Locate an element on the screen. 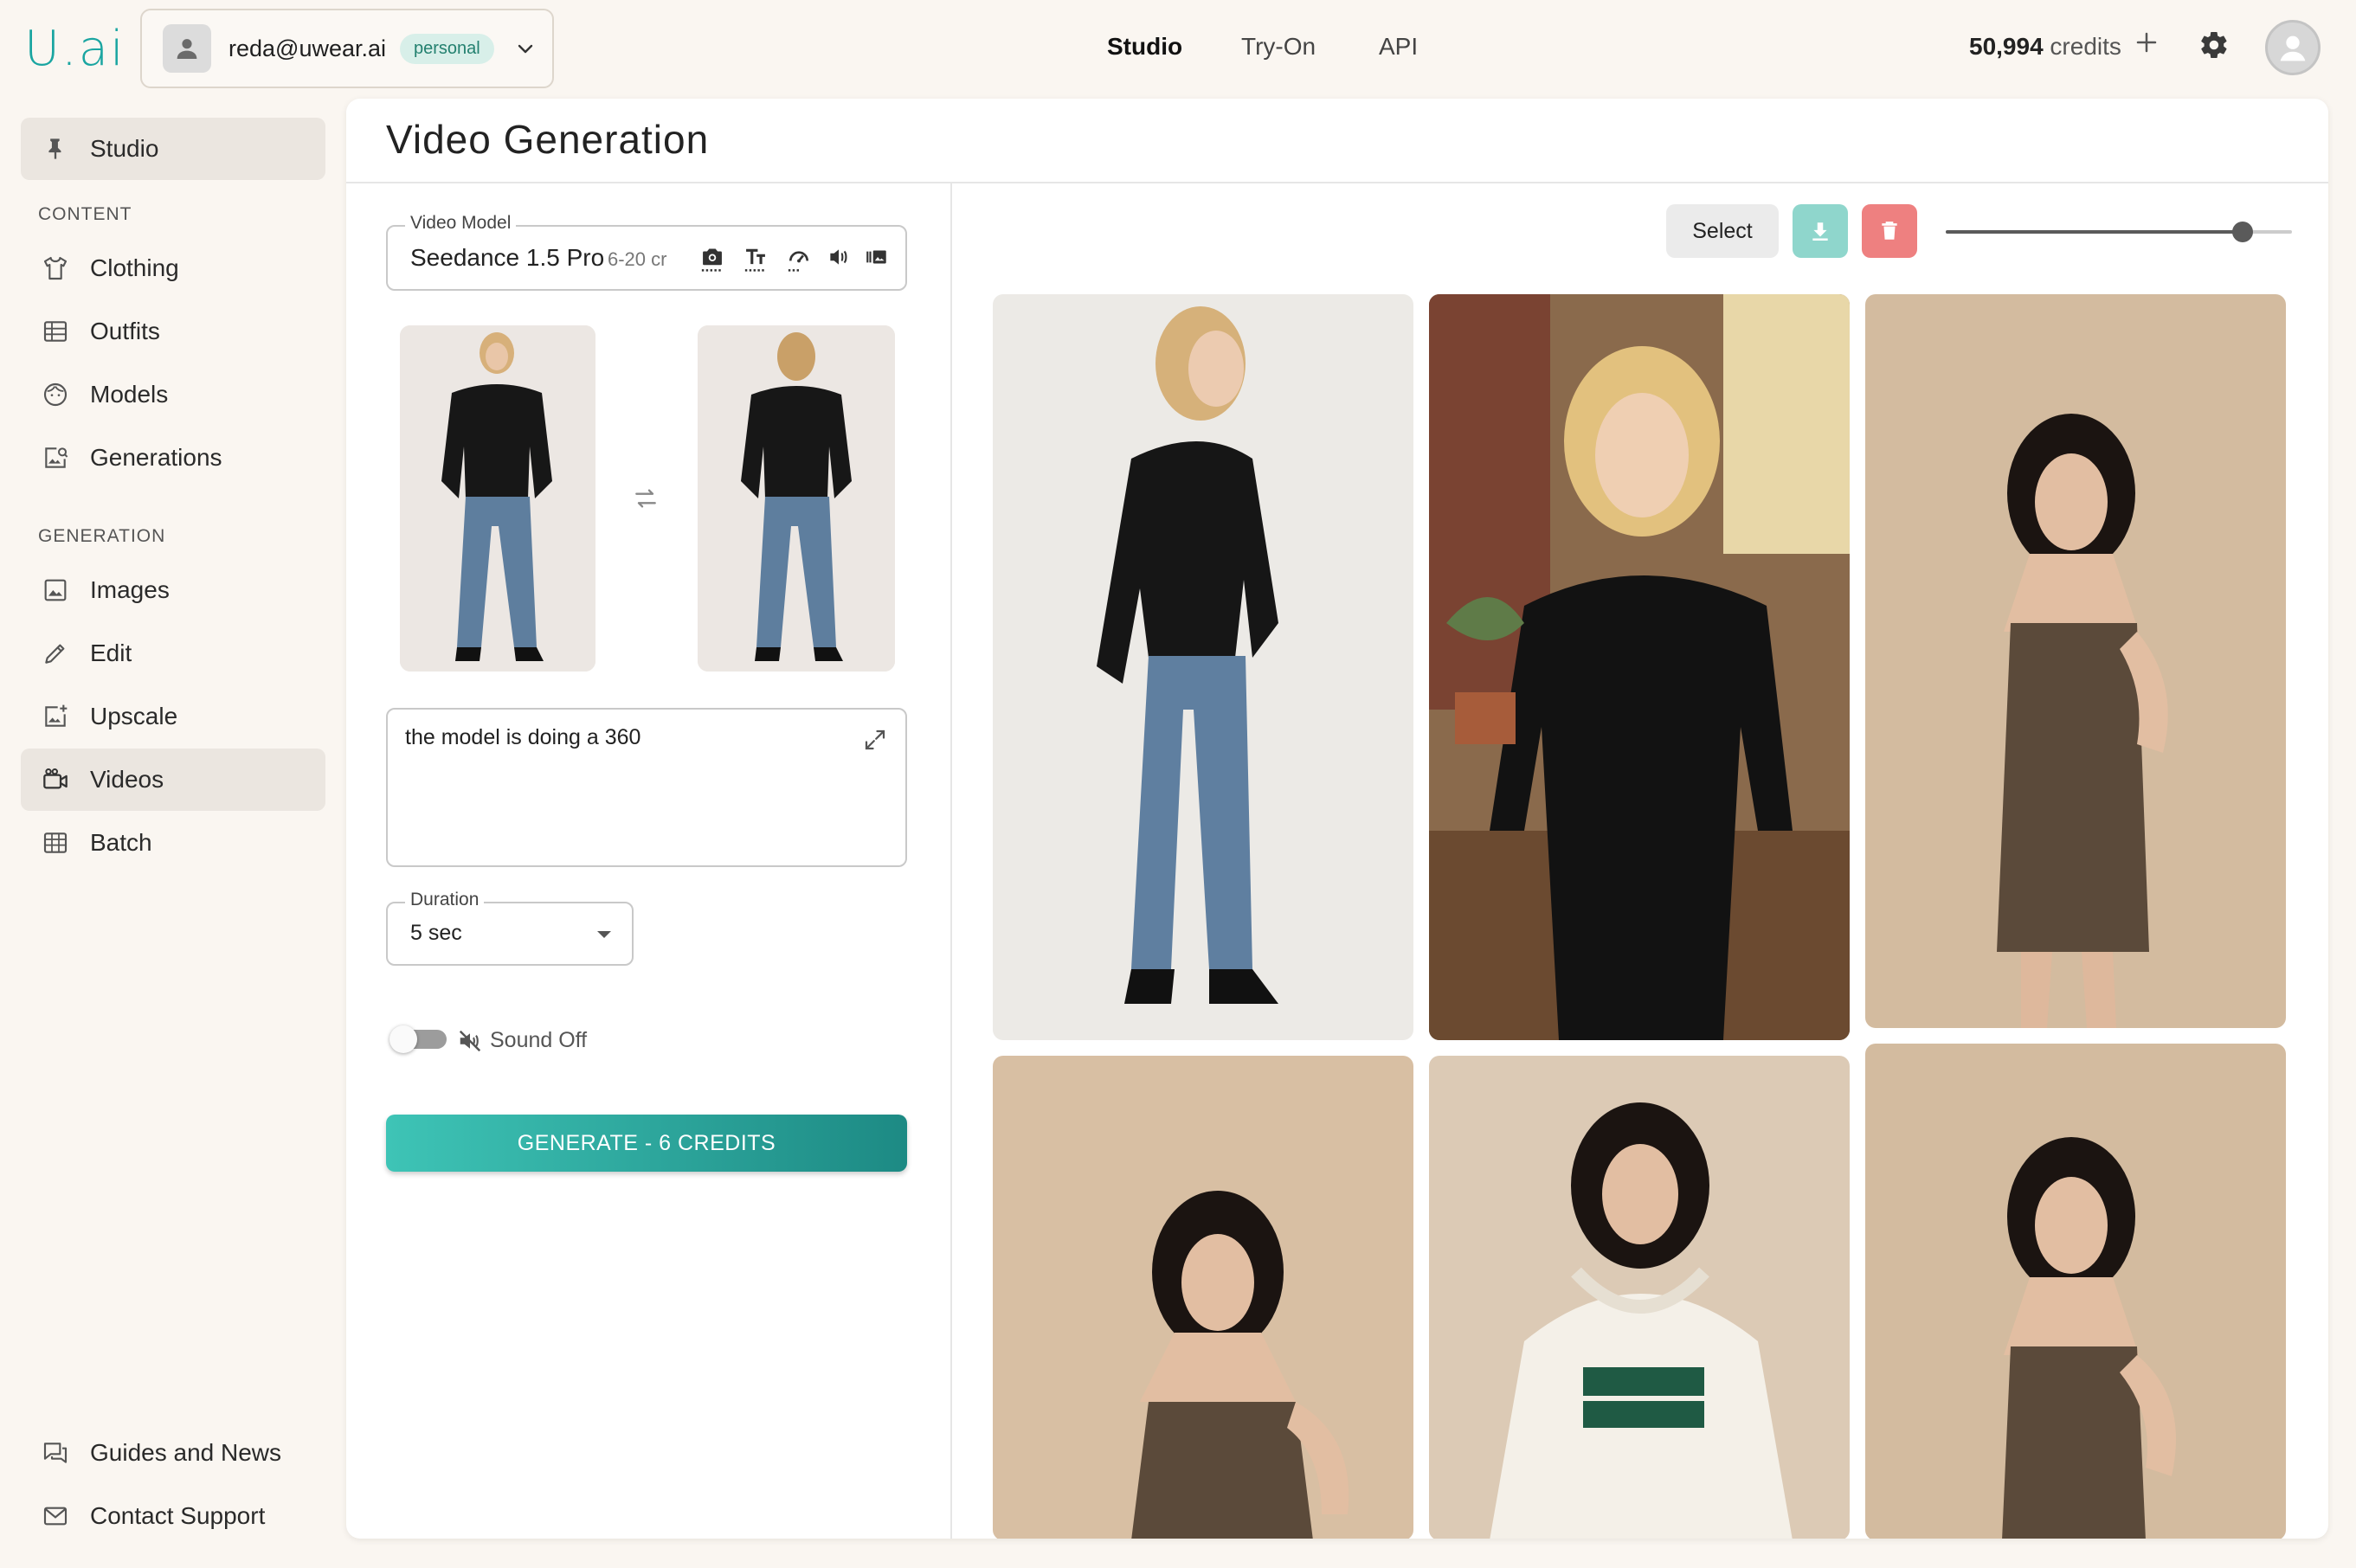 This screenshot has height=1568, width=2356. sidebar-item-outfits: Outfits is located at coordinates (173, 331).